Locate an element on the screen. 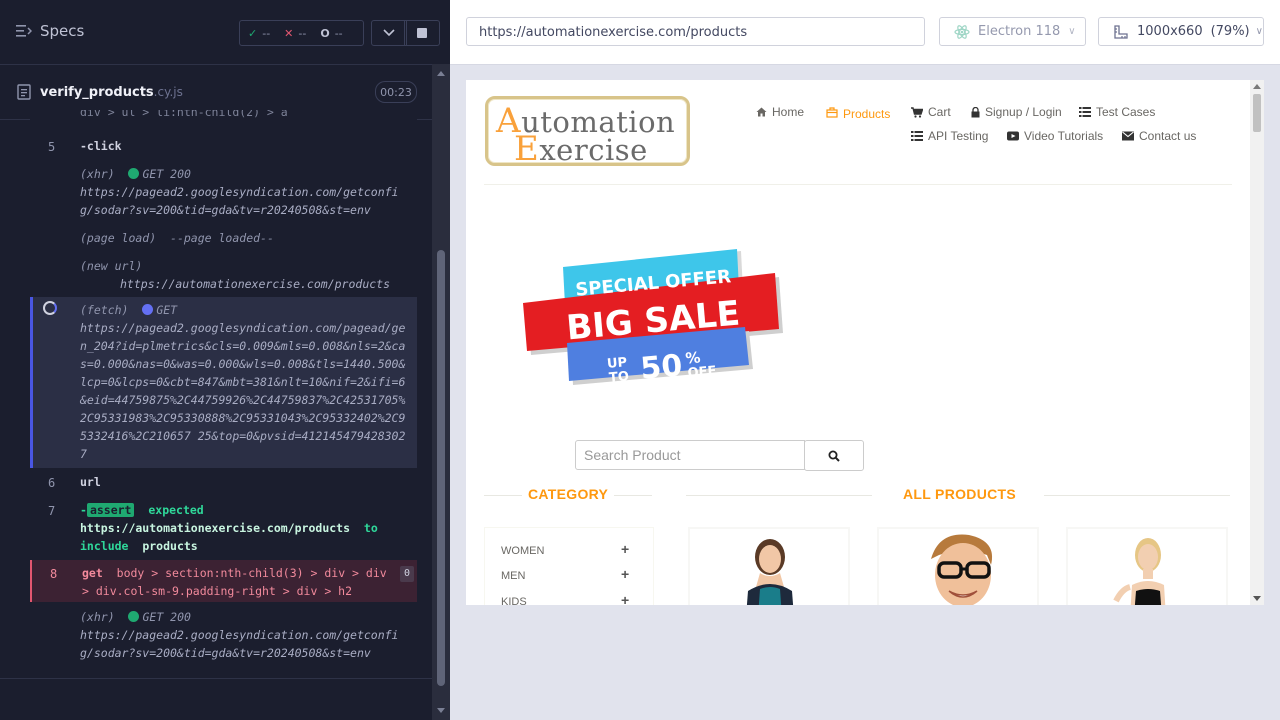 This screenshot has height=720, width=1280. viewport-selector: 1000x660 (79%) ∨ is located at coordinates (1181, 31).